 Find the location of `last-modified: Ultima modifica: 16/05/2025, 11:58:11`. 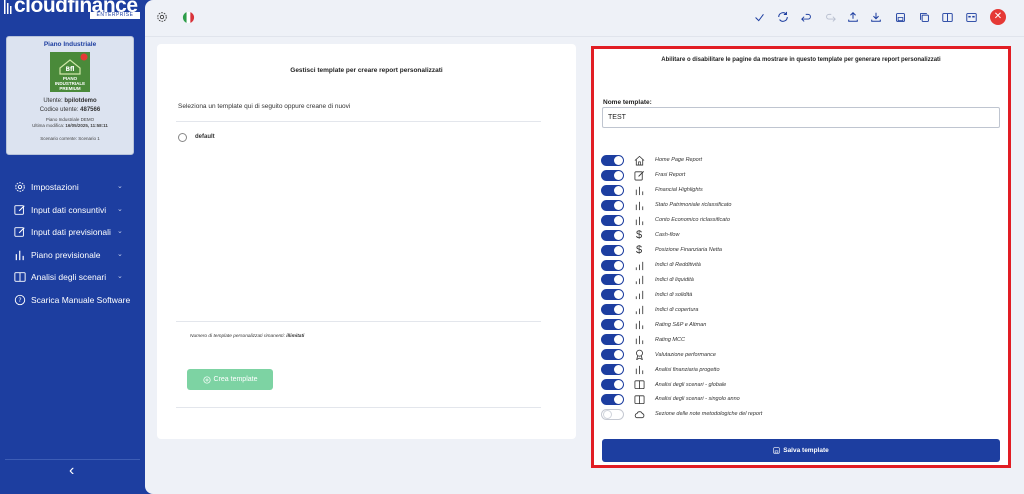

last-modified: Ultima modifica: 16/05/2025, 11:58:11 is located at coordinates (70, 125).